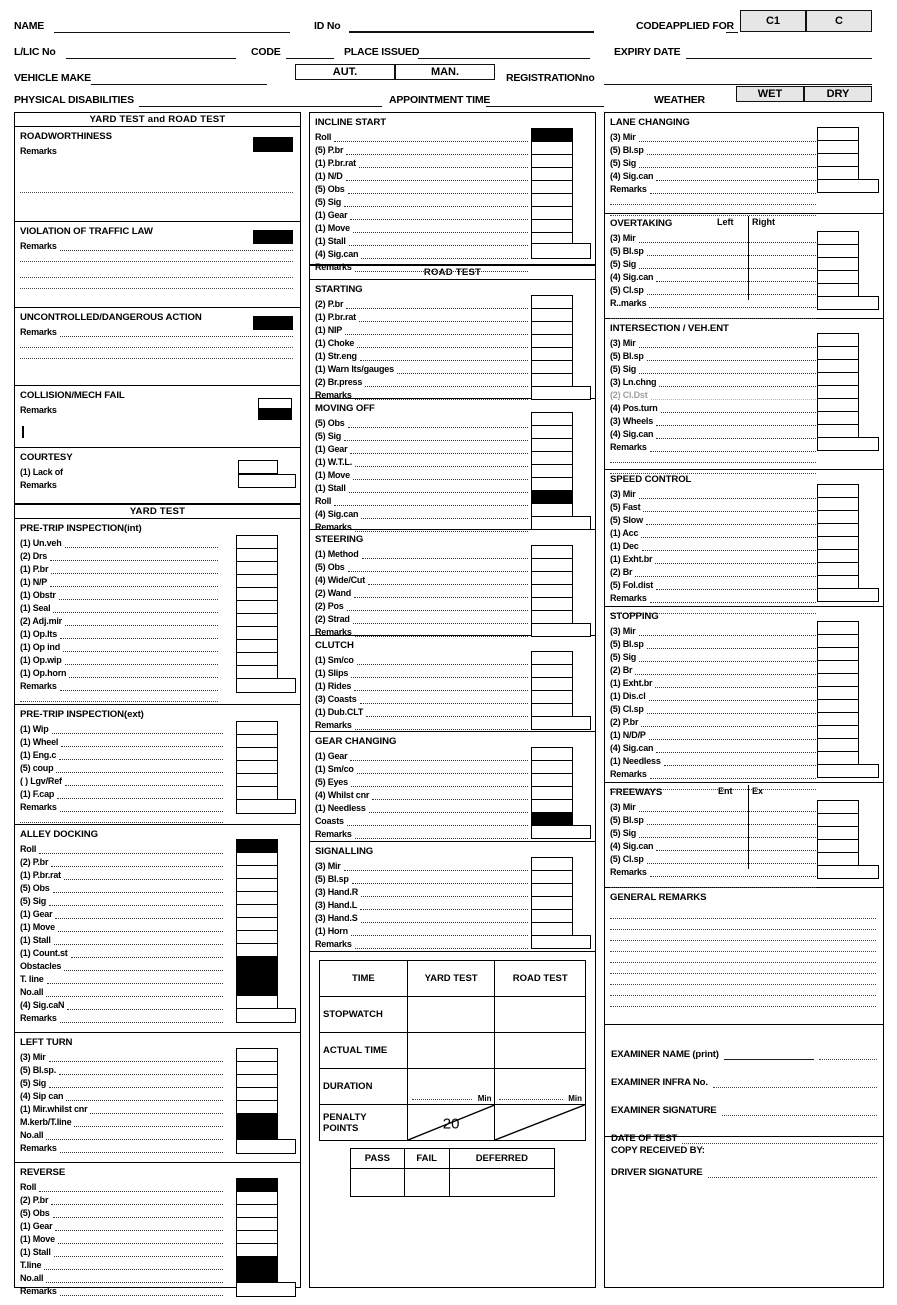 The height and width of the screenshot is (1305, 897). Describe the element at coordinates (422, 565) in the screenshot. I see `list-item: (5) Obs` at that location.